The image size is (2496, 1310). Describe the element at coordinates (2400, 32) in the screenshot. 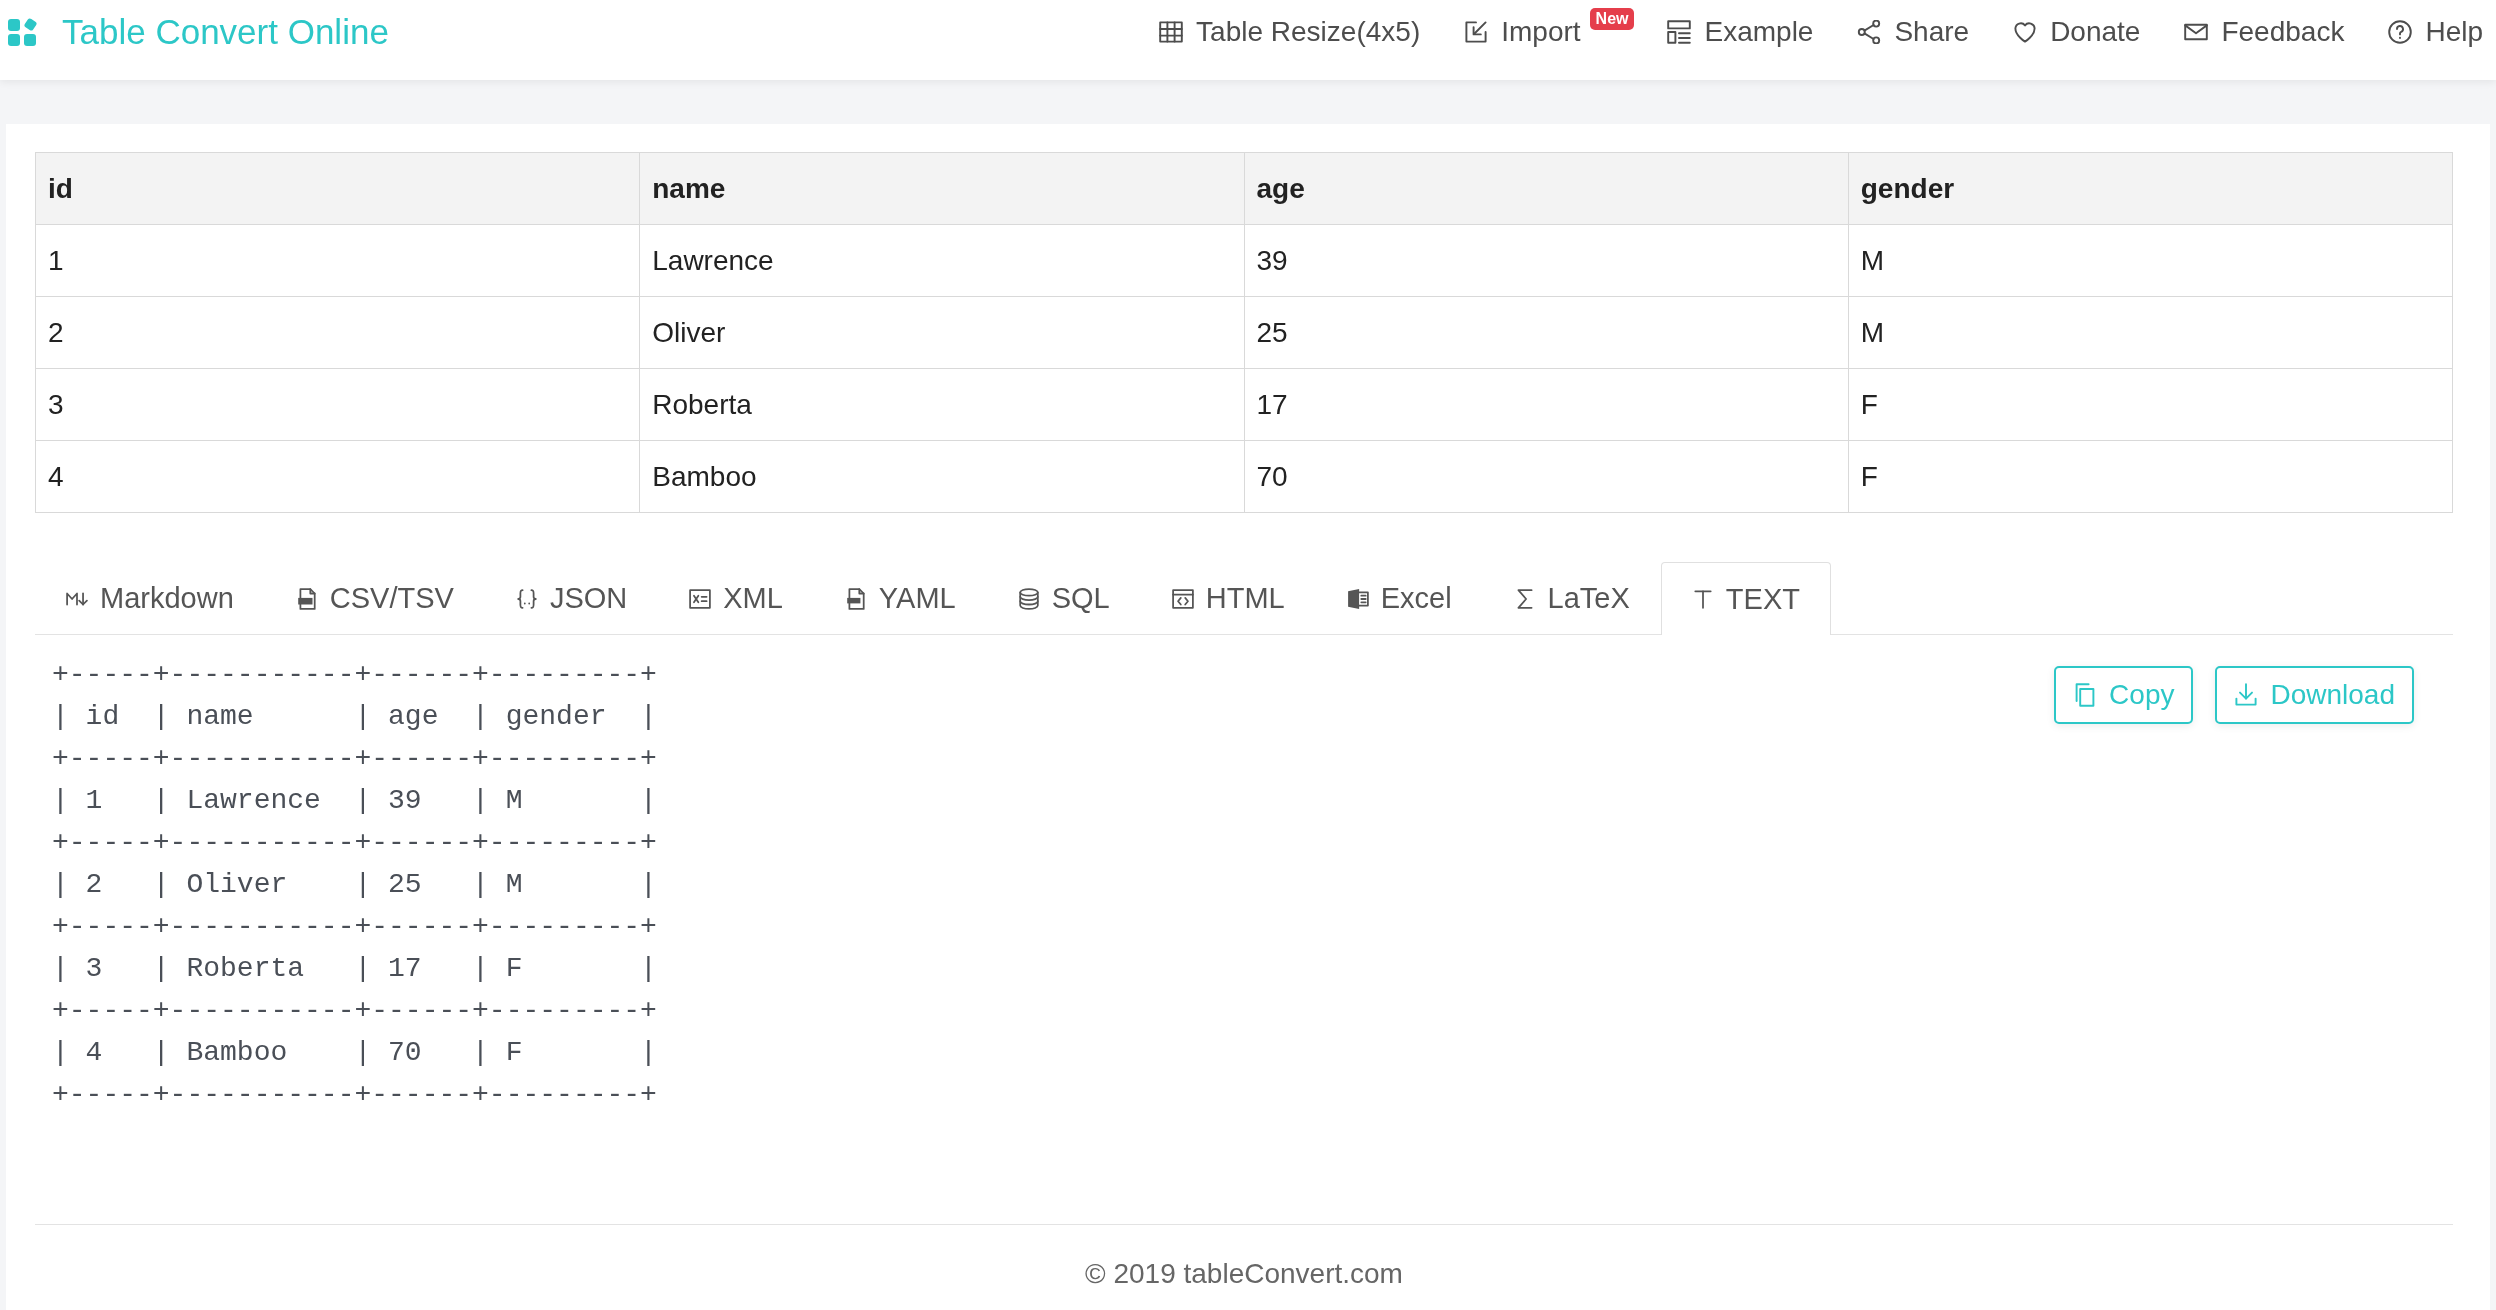

I see `help-icon` at that location.